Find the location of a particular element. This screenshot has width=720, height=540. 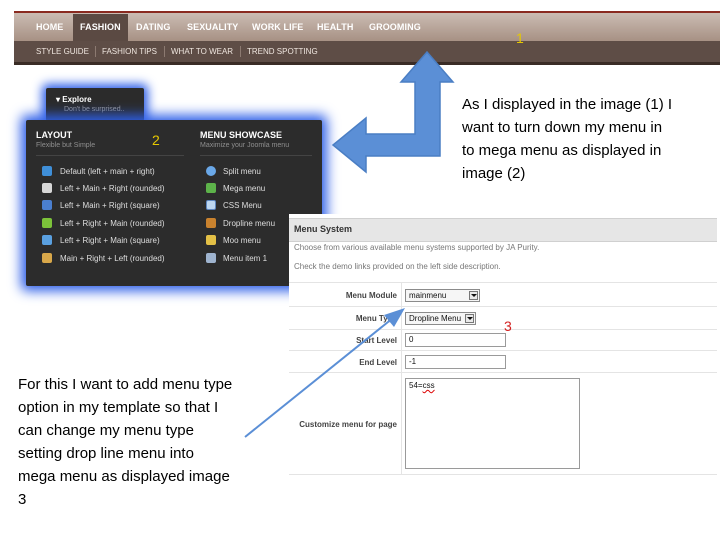

elbow-arrow is located at coordinates (393, 112).